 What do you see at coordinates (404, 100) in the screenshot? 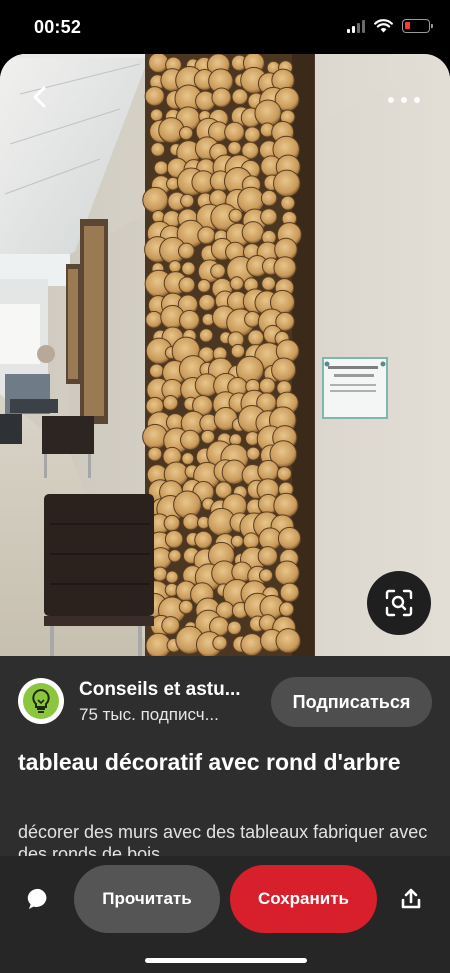
I see `more-options-button` at bounding box center [404, 100].